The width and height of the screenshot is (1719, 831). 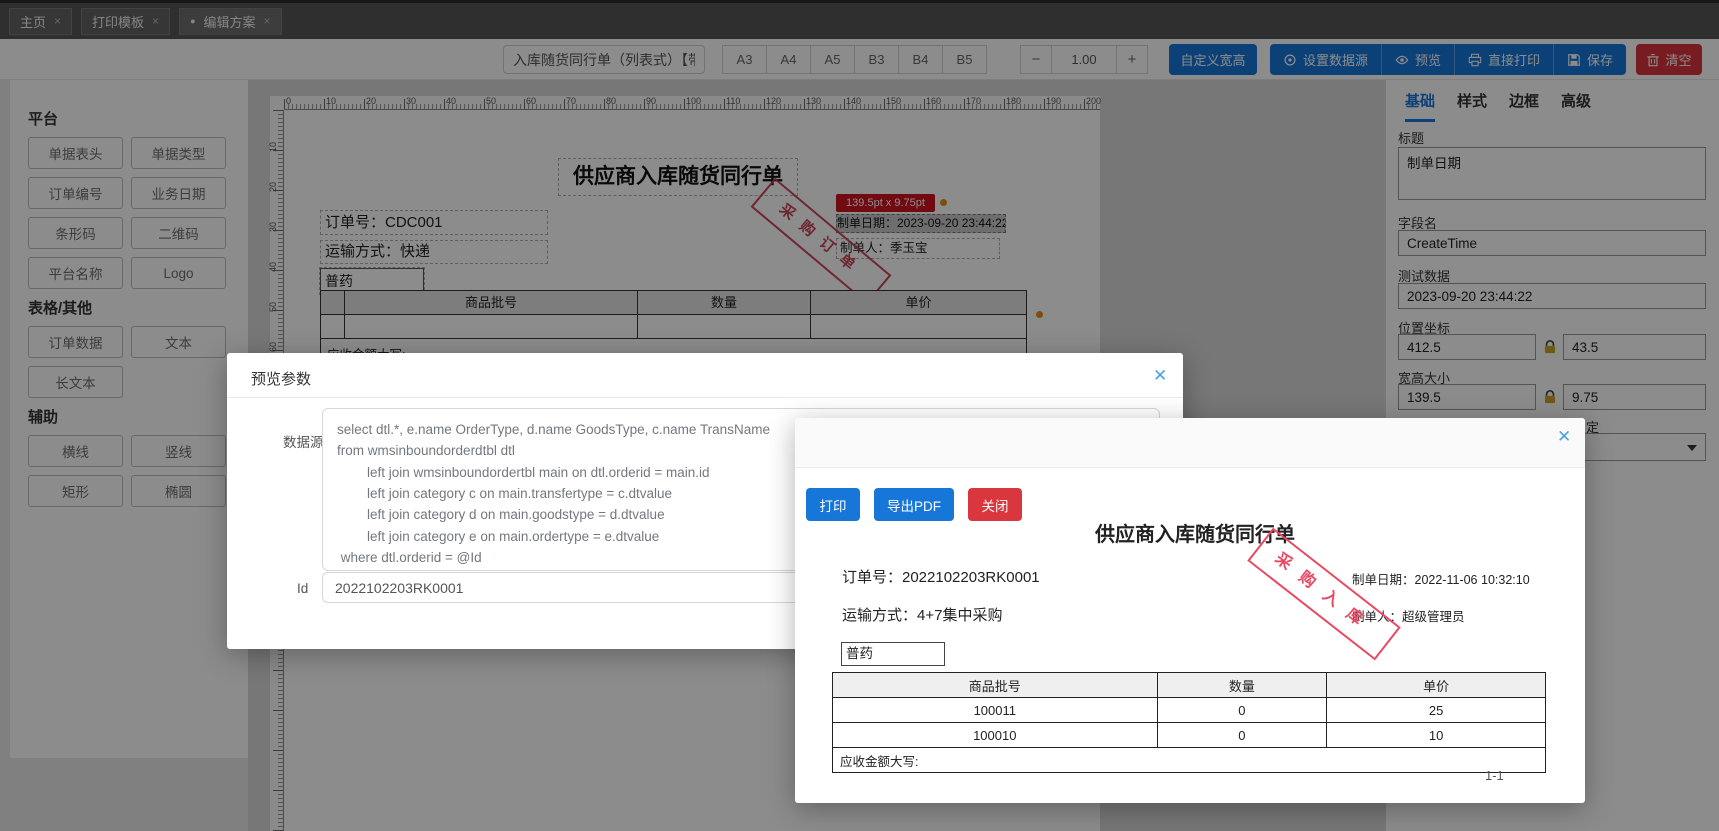 I want to click on preview-stamp: 采购入库, so click(x=1324, y=594).